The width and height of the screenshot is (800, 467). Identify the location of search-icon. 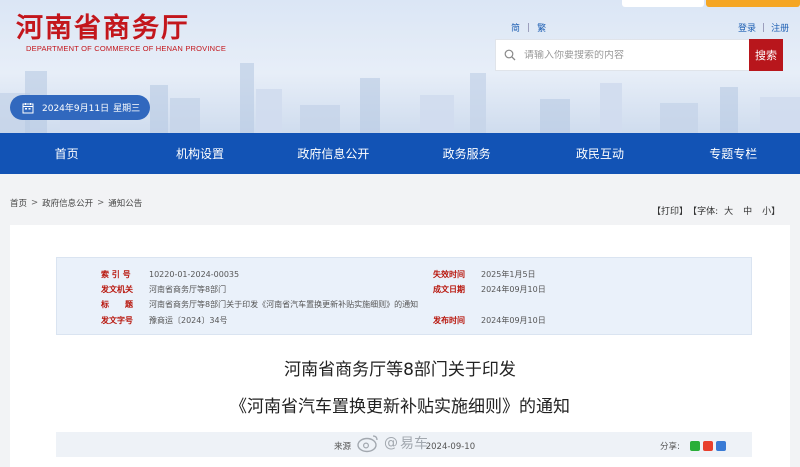
(510, 55).